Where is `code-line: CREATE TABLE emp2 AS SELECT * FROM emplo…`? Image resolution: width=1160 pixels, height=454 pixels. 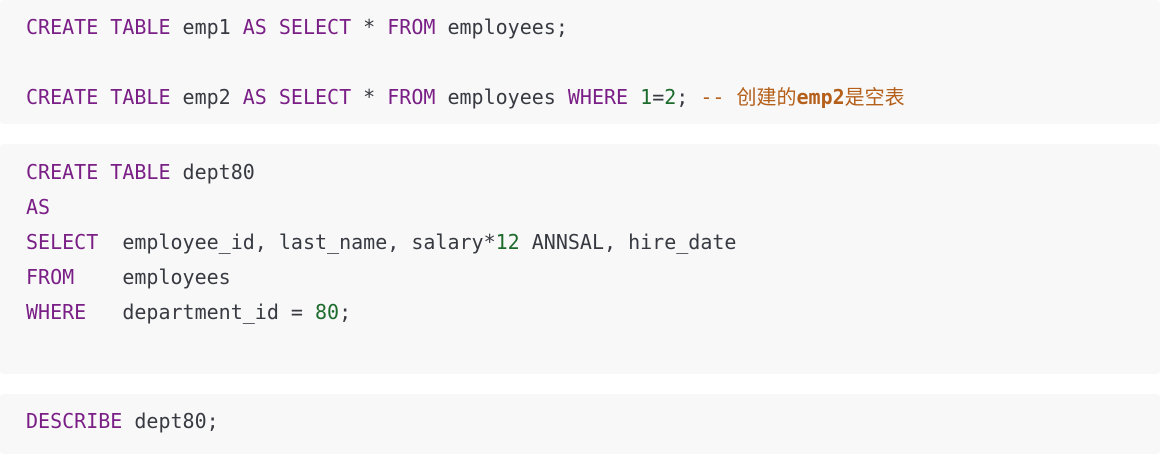
code-line: CREATE TABLE emp2 AS SELECT * FROM emplo… is located at coordinates (465, 97).